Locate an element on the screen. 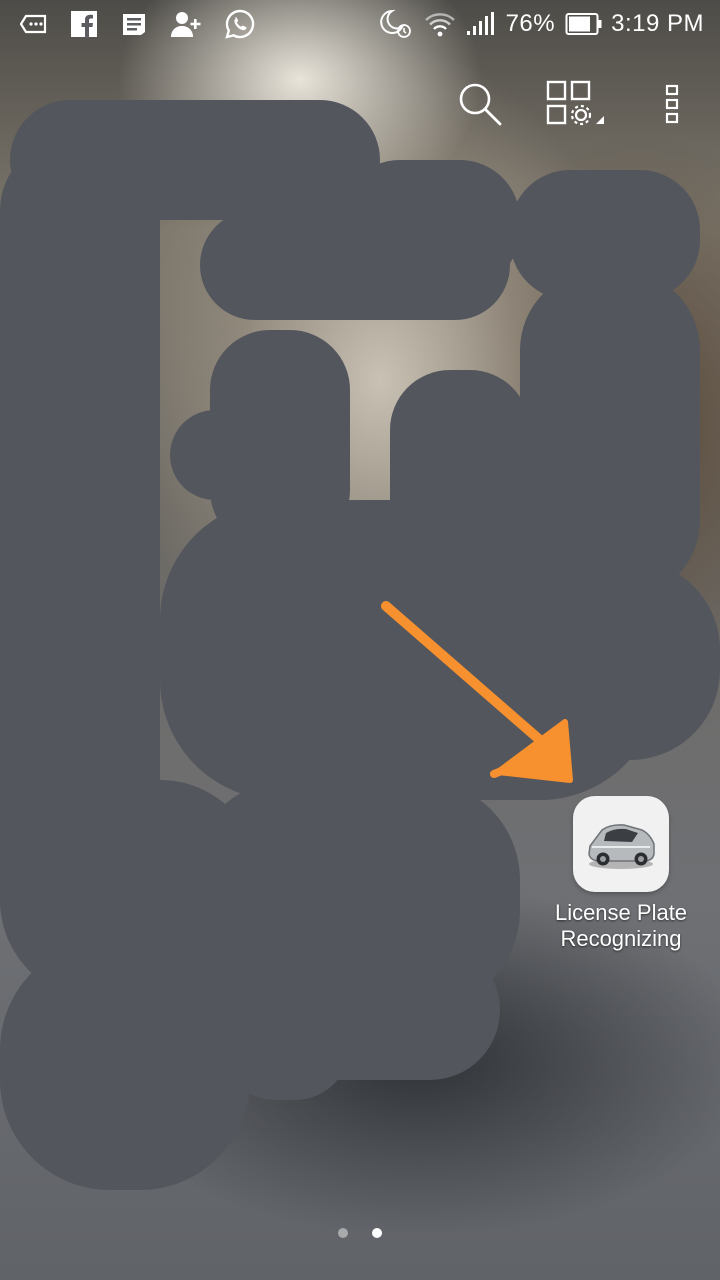  app-label: License Plate Recognizing is located at coordinates (621, 926).